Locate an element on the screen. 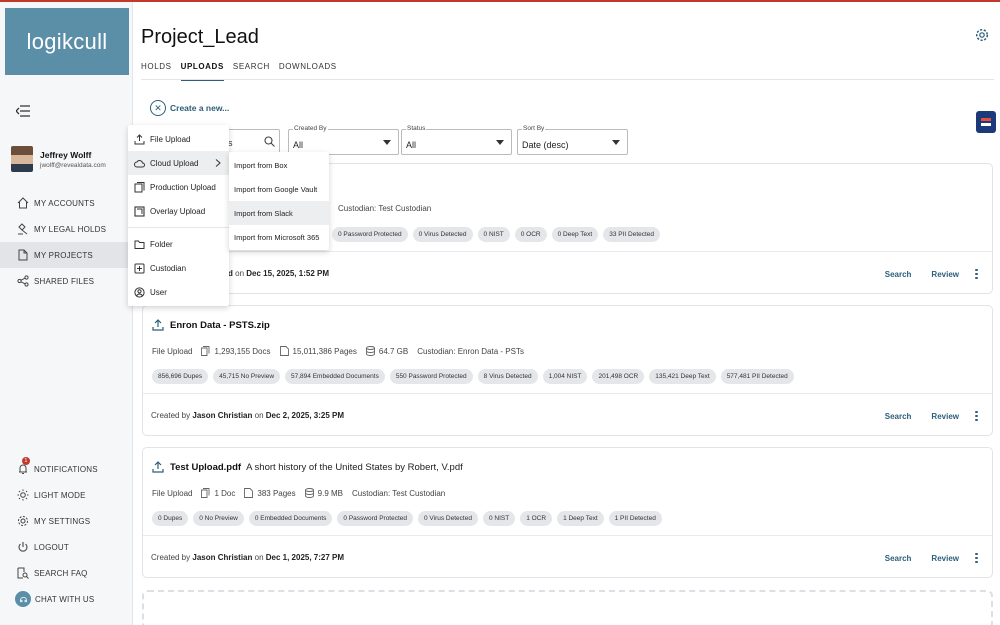 The width and height of the screenshot is (1000, 625). sidebar-item-my-settings: MY SETTINGS is located at coordinates (66, 521).